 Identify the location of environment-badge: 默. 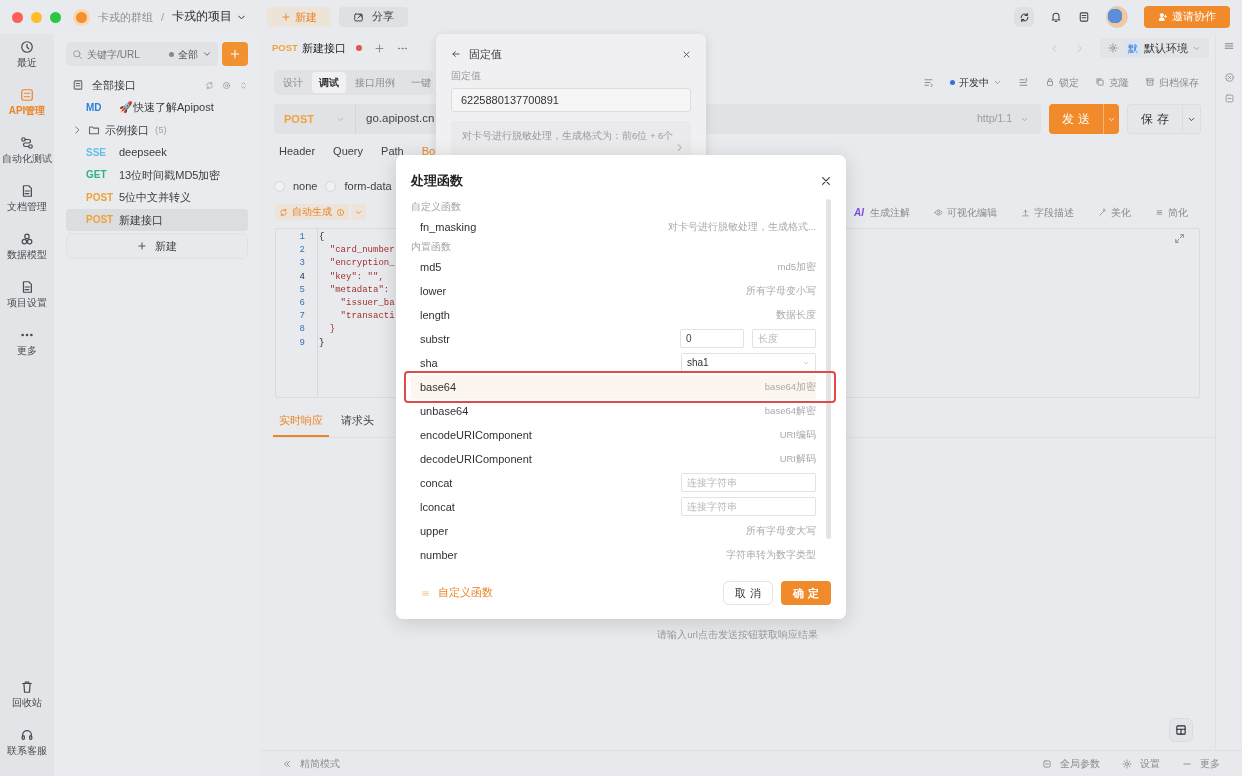
(1133, 48).